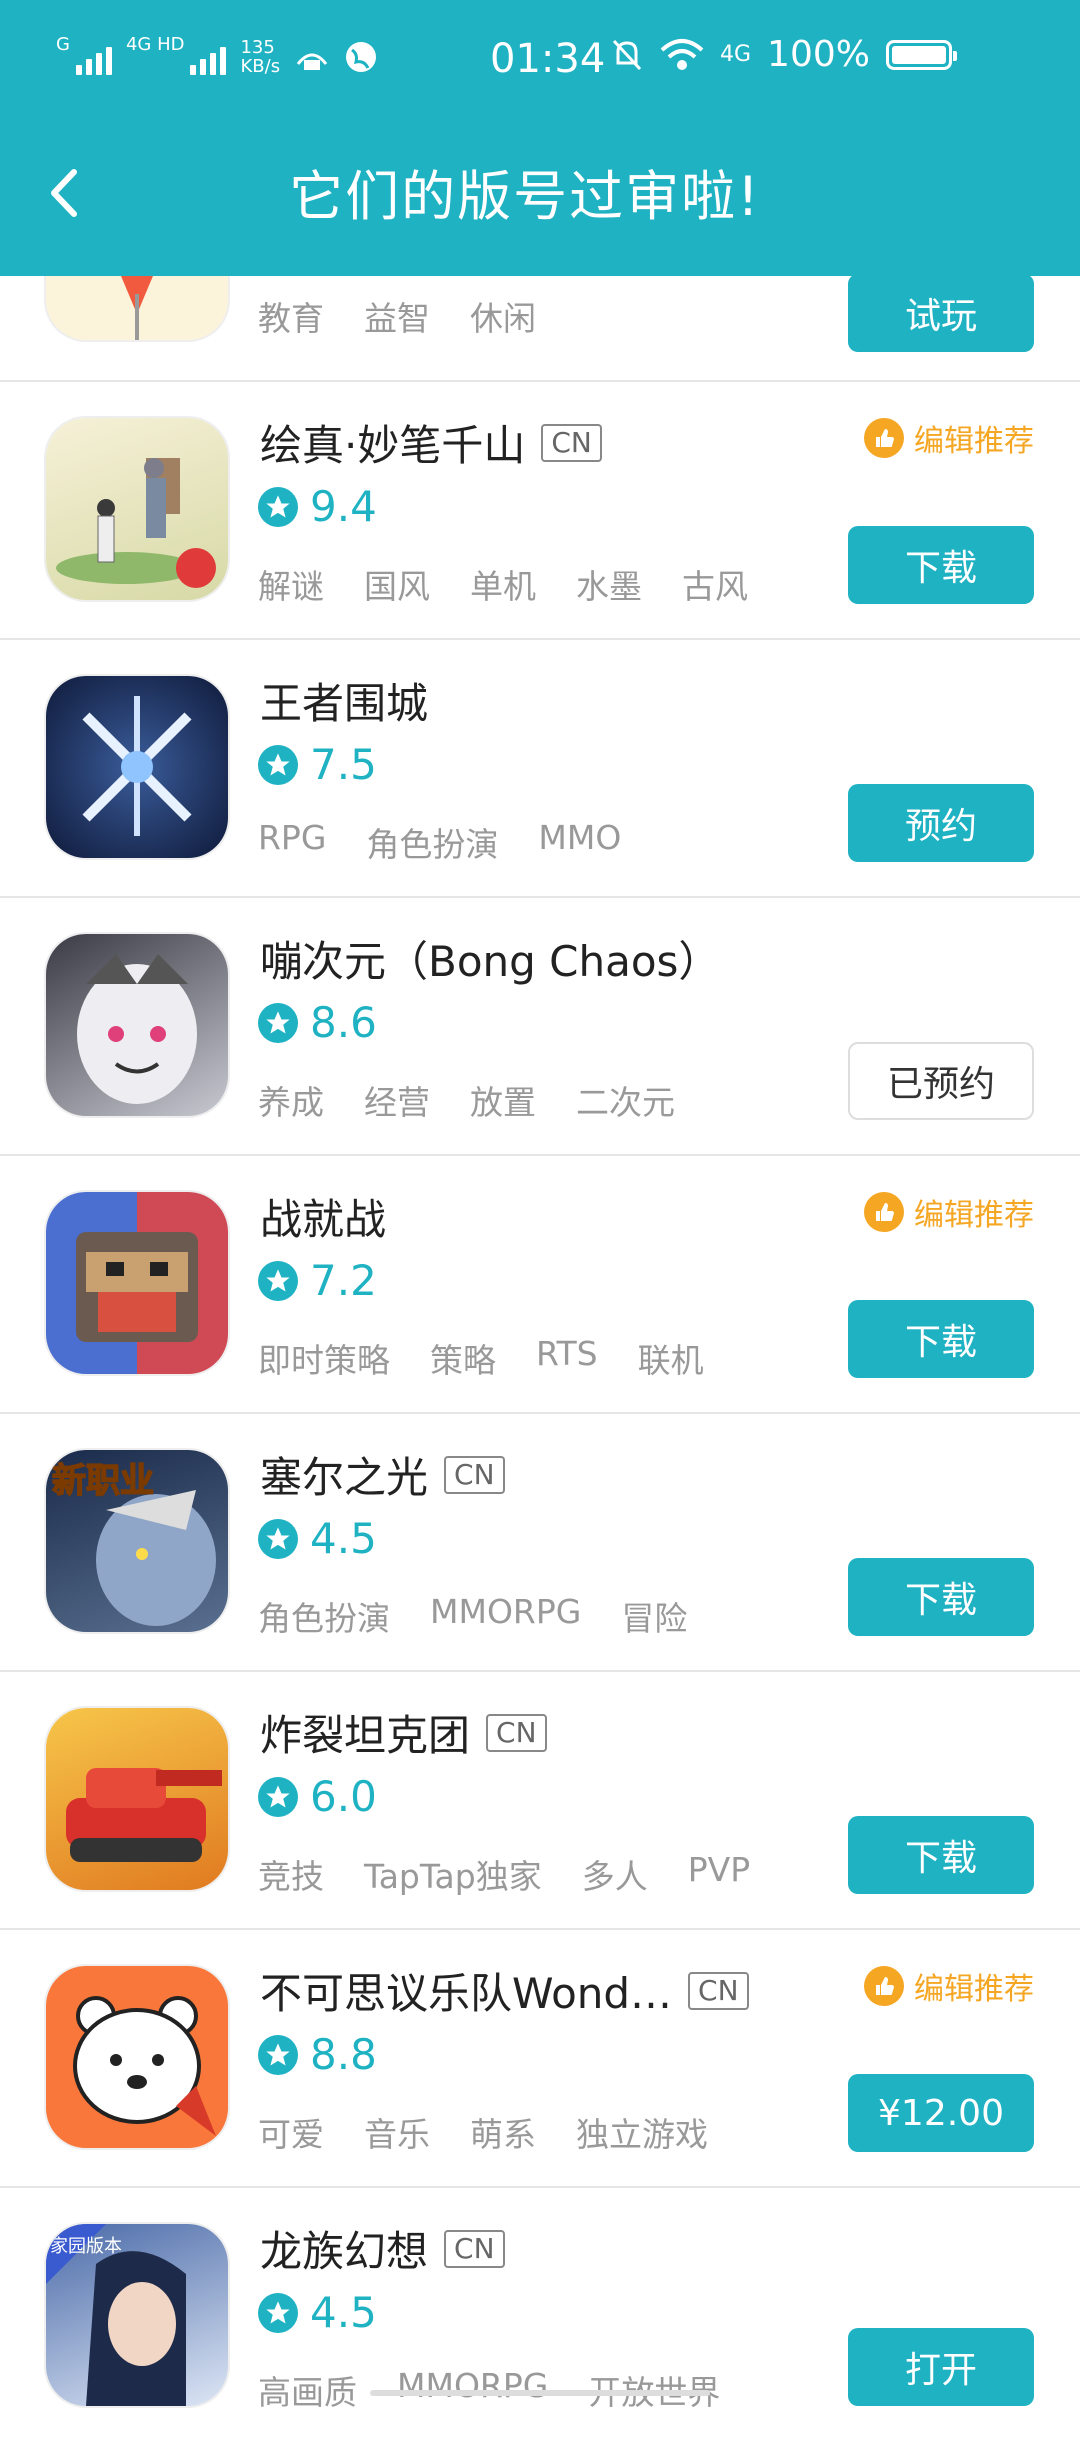 This screenshot has width=1080, height=2446. Describe the element at coordinates (540, 511) in the screenshot. I see `list-item: 绘真·妙笔千山 CN 9.4 解谜 国风 单机 水墨 古风 编辑推荐 下载` at that location.